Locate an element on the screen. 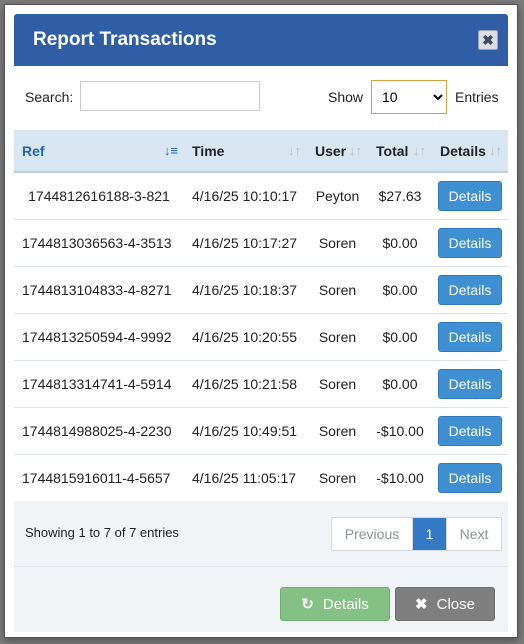 The width and height of the screenshot is (524, 644). column-header-time: Time ↓↑ is located at coordinates (245, 151).